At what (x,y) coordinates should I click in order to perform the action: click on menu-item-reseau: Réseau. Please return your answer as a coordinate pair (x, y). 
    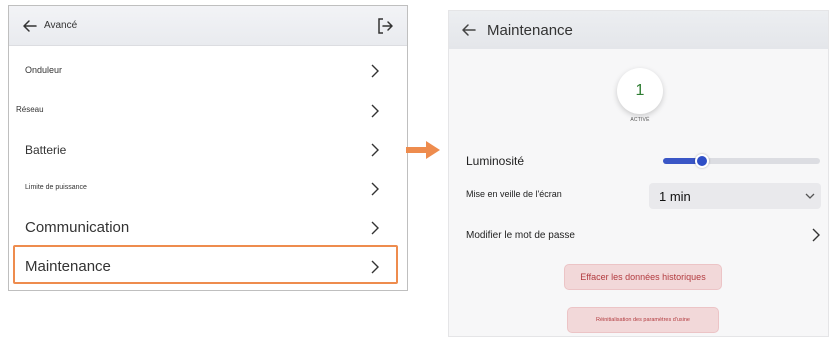
    Looking at the image, I should click on (208, 110).